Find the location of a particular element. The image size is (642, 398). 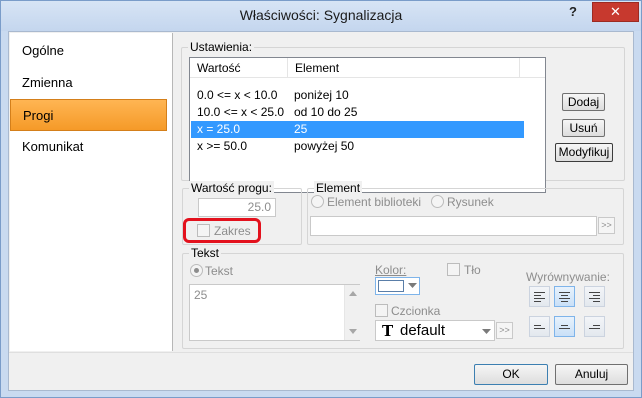

ustawienia-legend: Ustawienia: is located at coordinates (221, 47).